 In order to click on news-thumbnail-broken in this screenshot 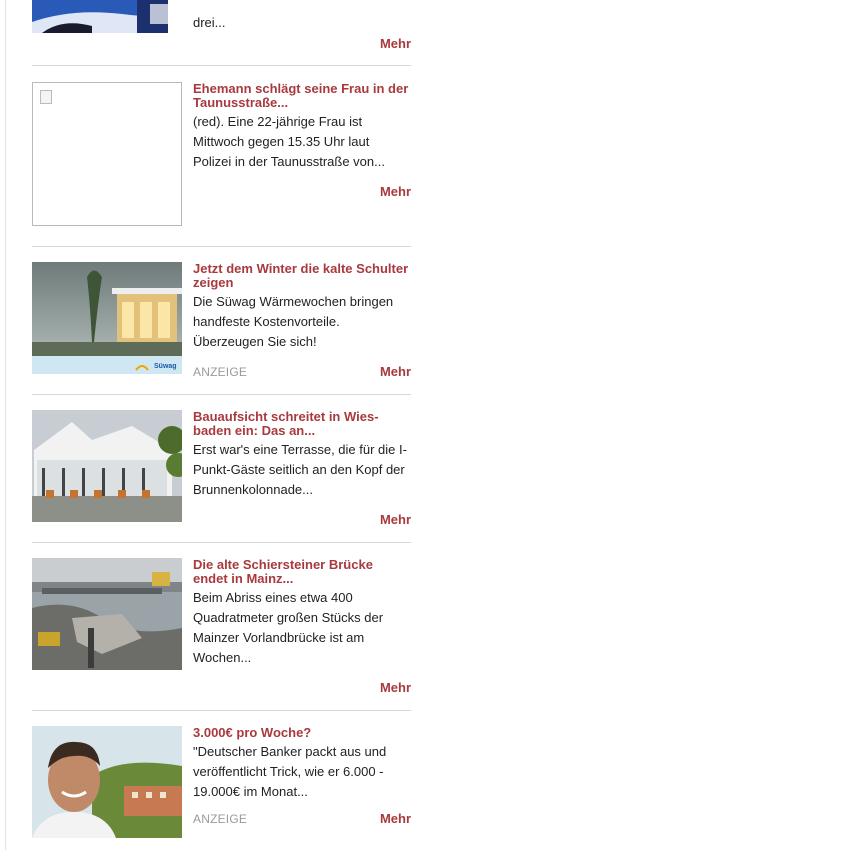, I will do `click(107, 157)`.